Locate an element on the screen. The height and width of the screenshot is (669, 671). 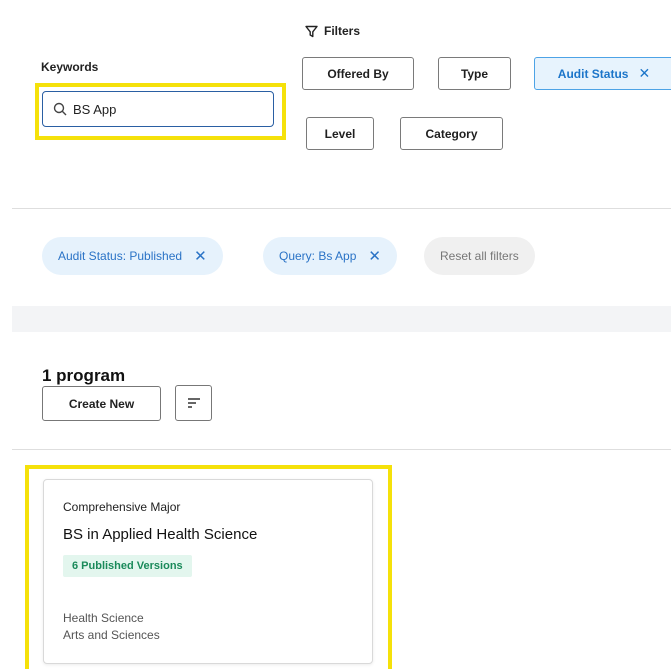
sort-icon is located at coordinates (193, 403).